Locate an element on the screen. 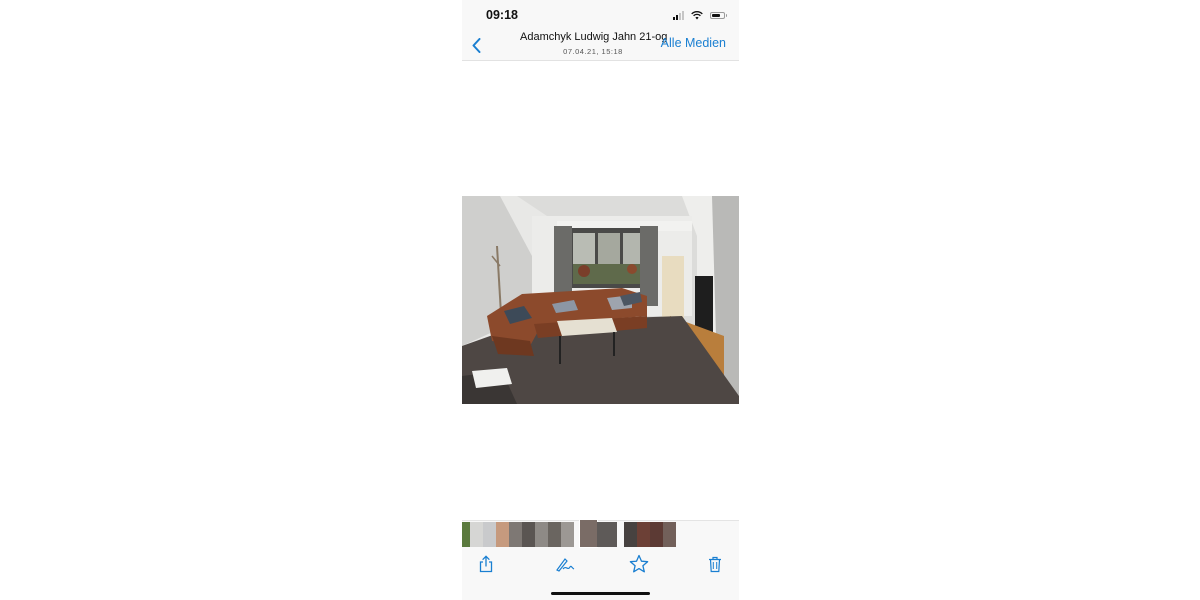 This screenshot has width=1200, height=600. favorite-star-icon is located at coordinates (639, 563).